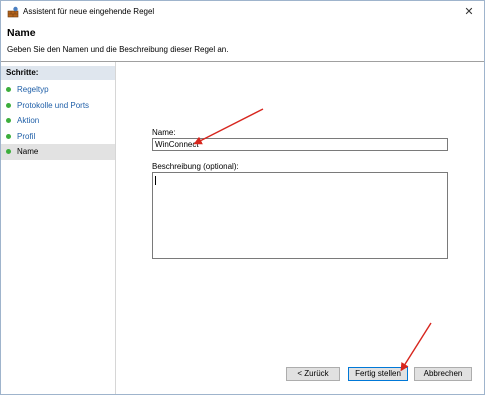 This screenshot has width=485, height=395. I want to click on step-current-icon, so click(8, 151).